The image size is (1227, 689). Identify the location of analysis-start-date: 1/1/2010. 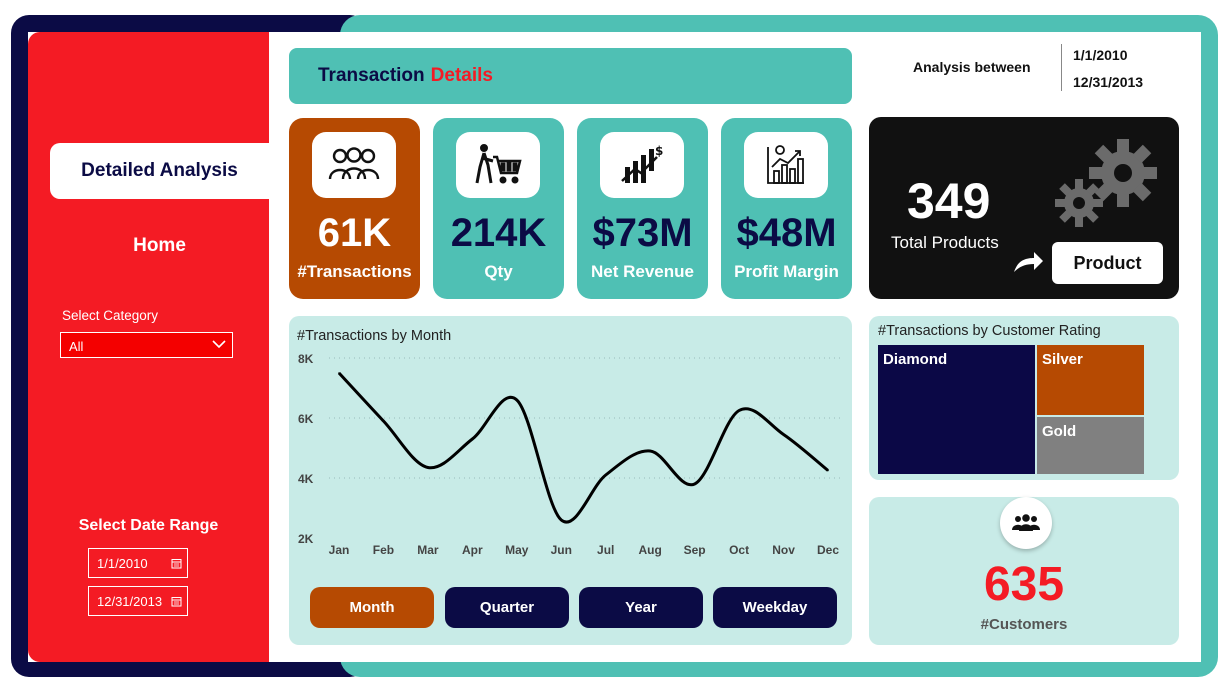
(1100, 55).